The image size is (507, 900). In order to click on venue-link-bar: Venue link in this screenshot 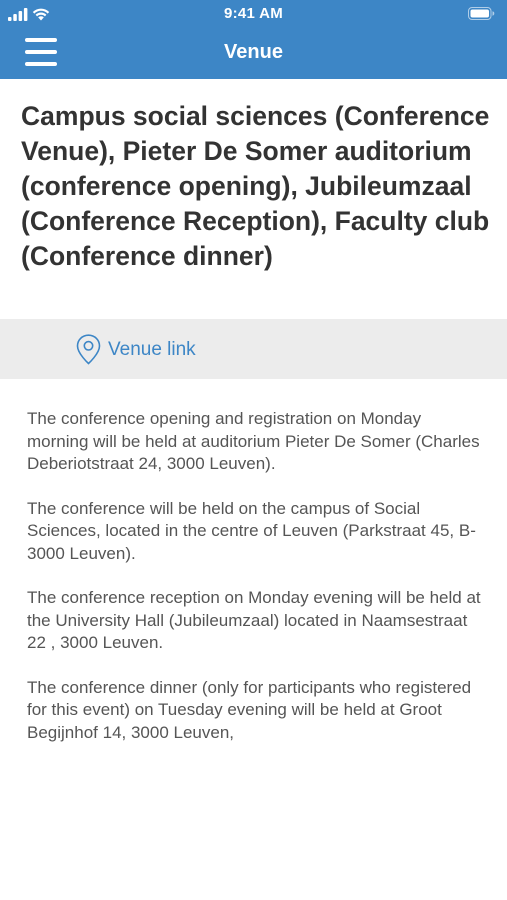, I will do `click(253, 349)`.